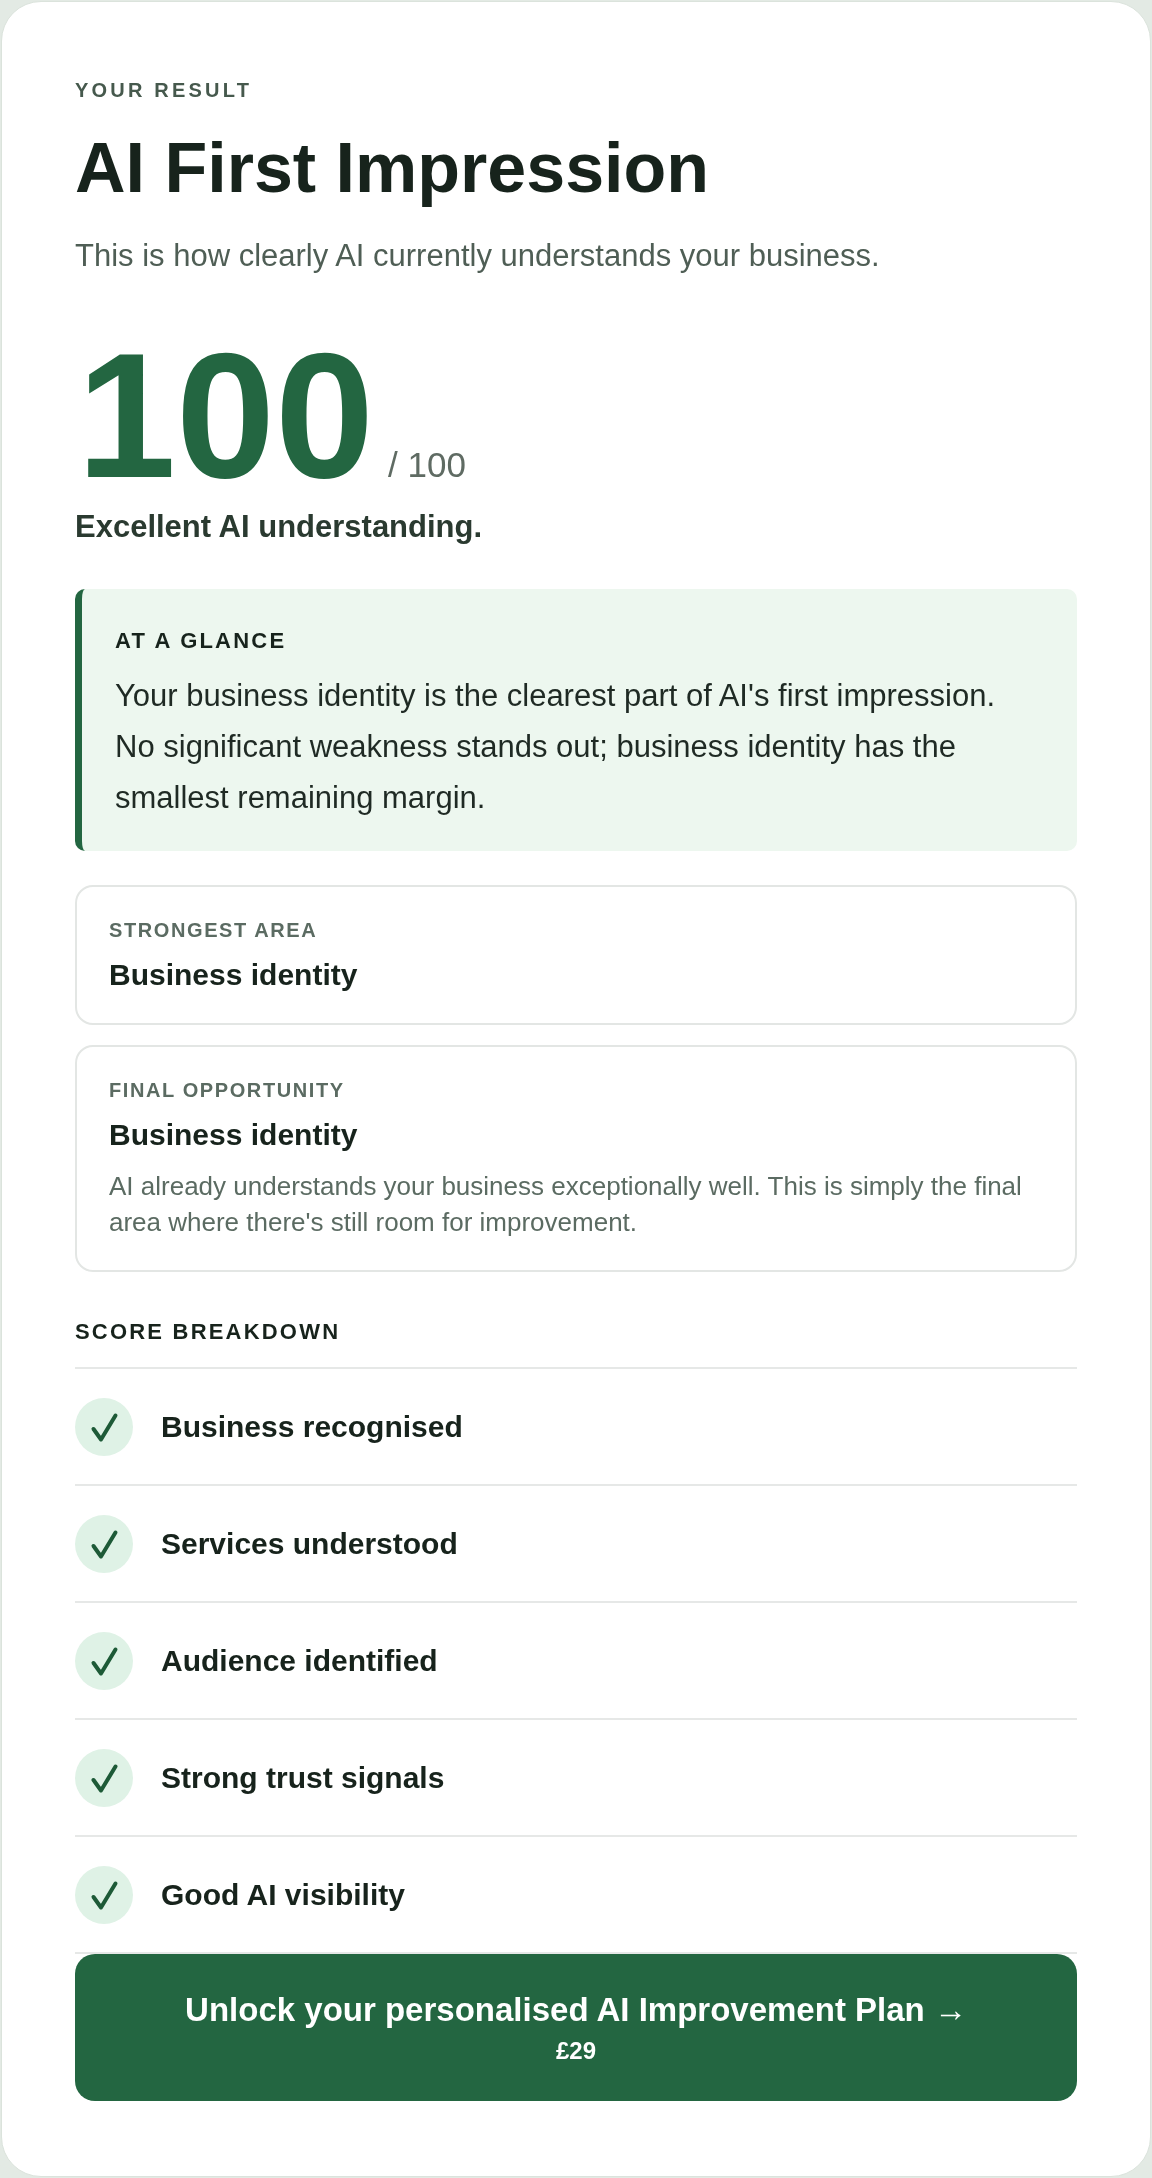  I want to click on unlock-plan-button: Unlock your personalised AI Improvement Plan → £29, so click(576, 2027).